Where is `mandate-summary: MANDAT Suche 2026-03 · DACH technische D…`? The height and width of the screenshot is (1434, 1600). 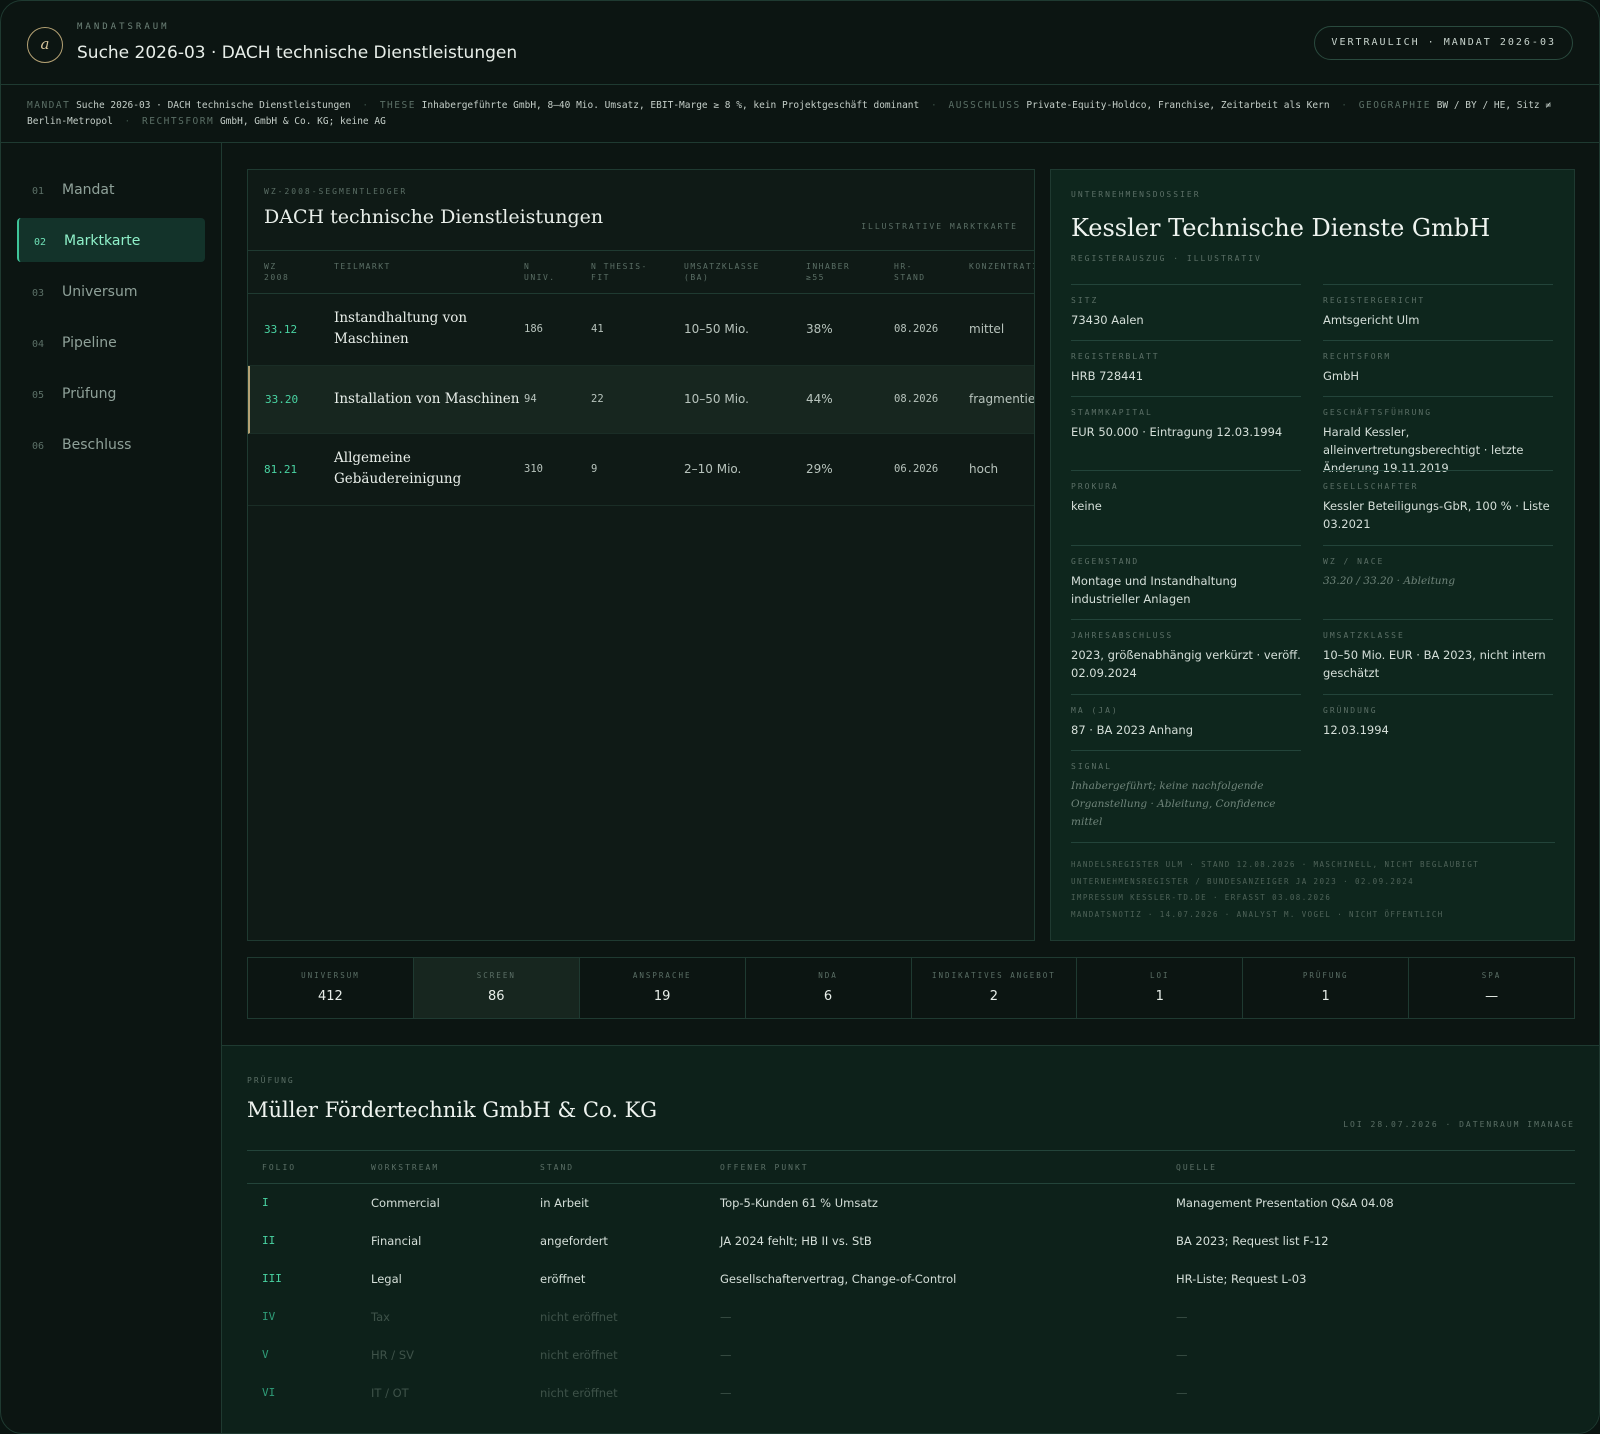
mandate-summary: MANDAT Suche 2026-03 · DACH technische D… is located at coordinates (800, 114).